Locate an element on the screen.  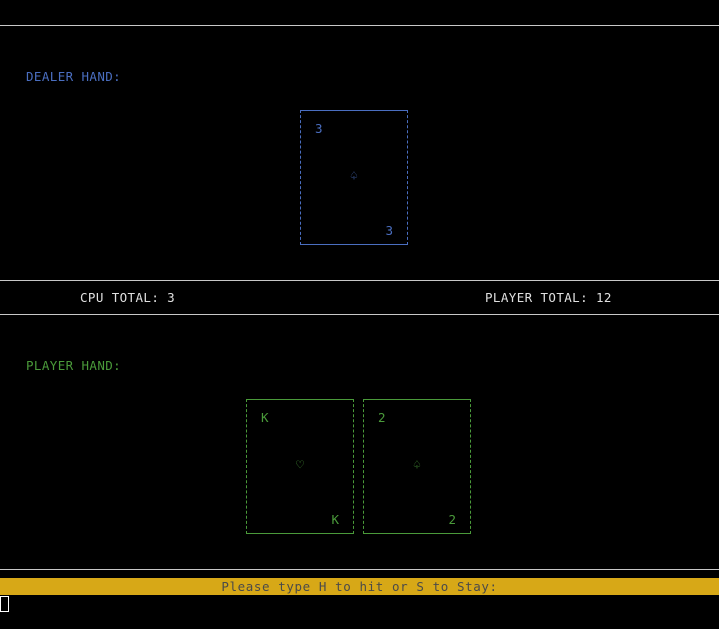
card-rank-bottom: K is located at coordinates (335, 519).